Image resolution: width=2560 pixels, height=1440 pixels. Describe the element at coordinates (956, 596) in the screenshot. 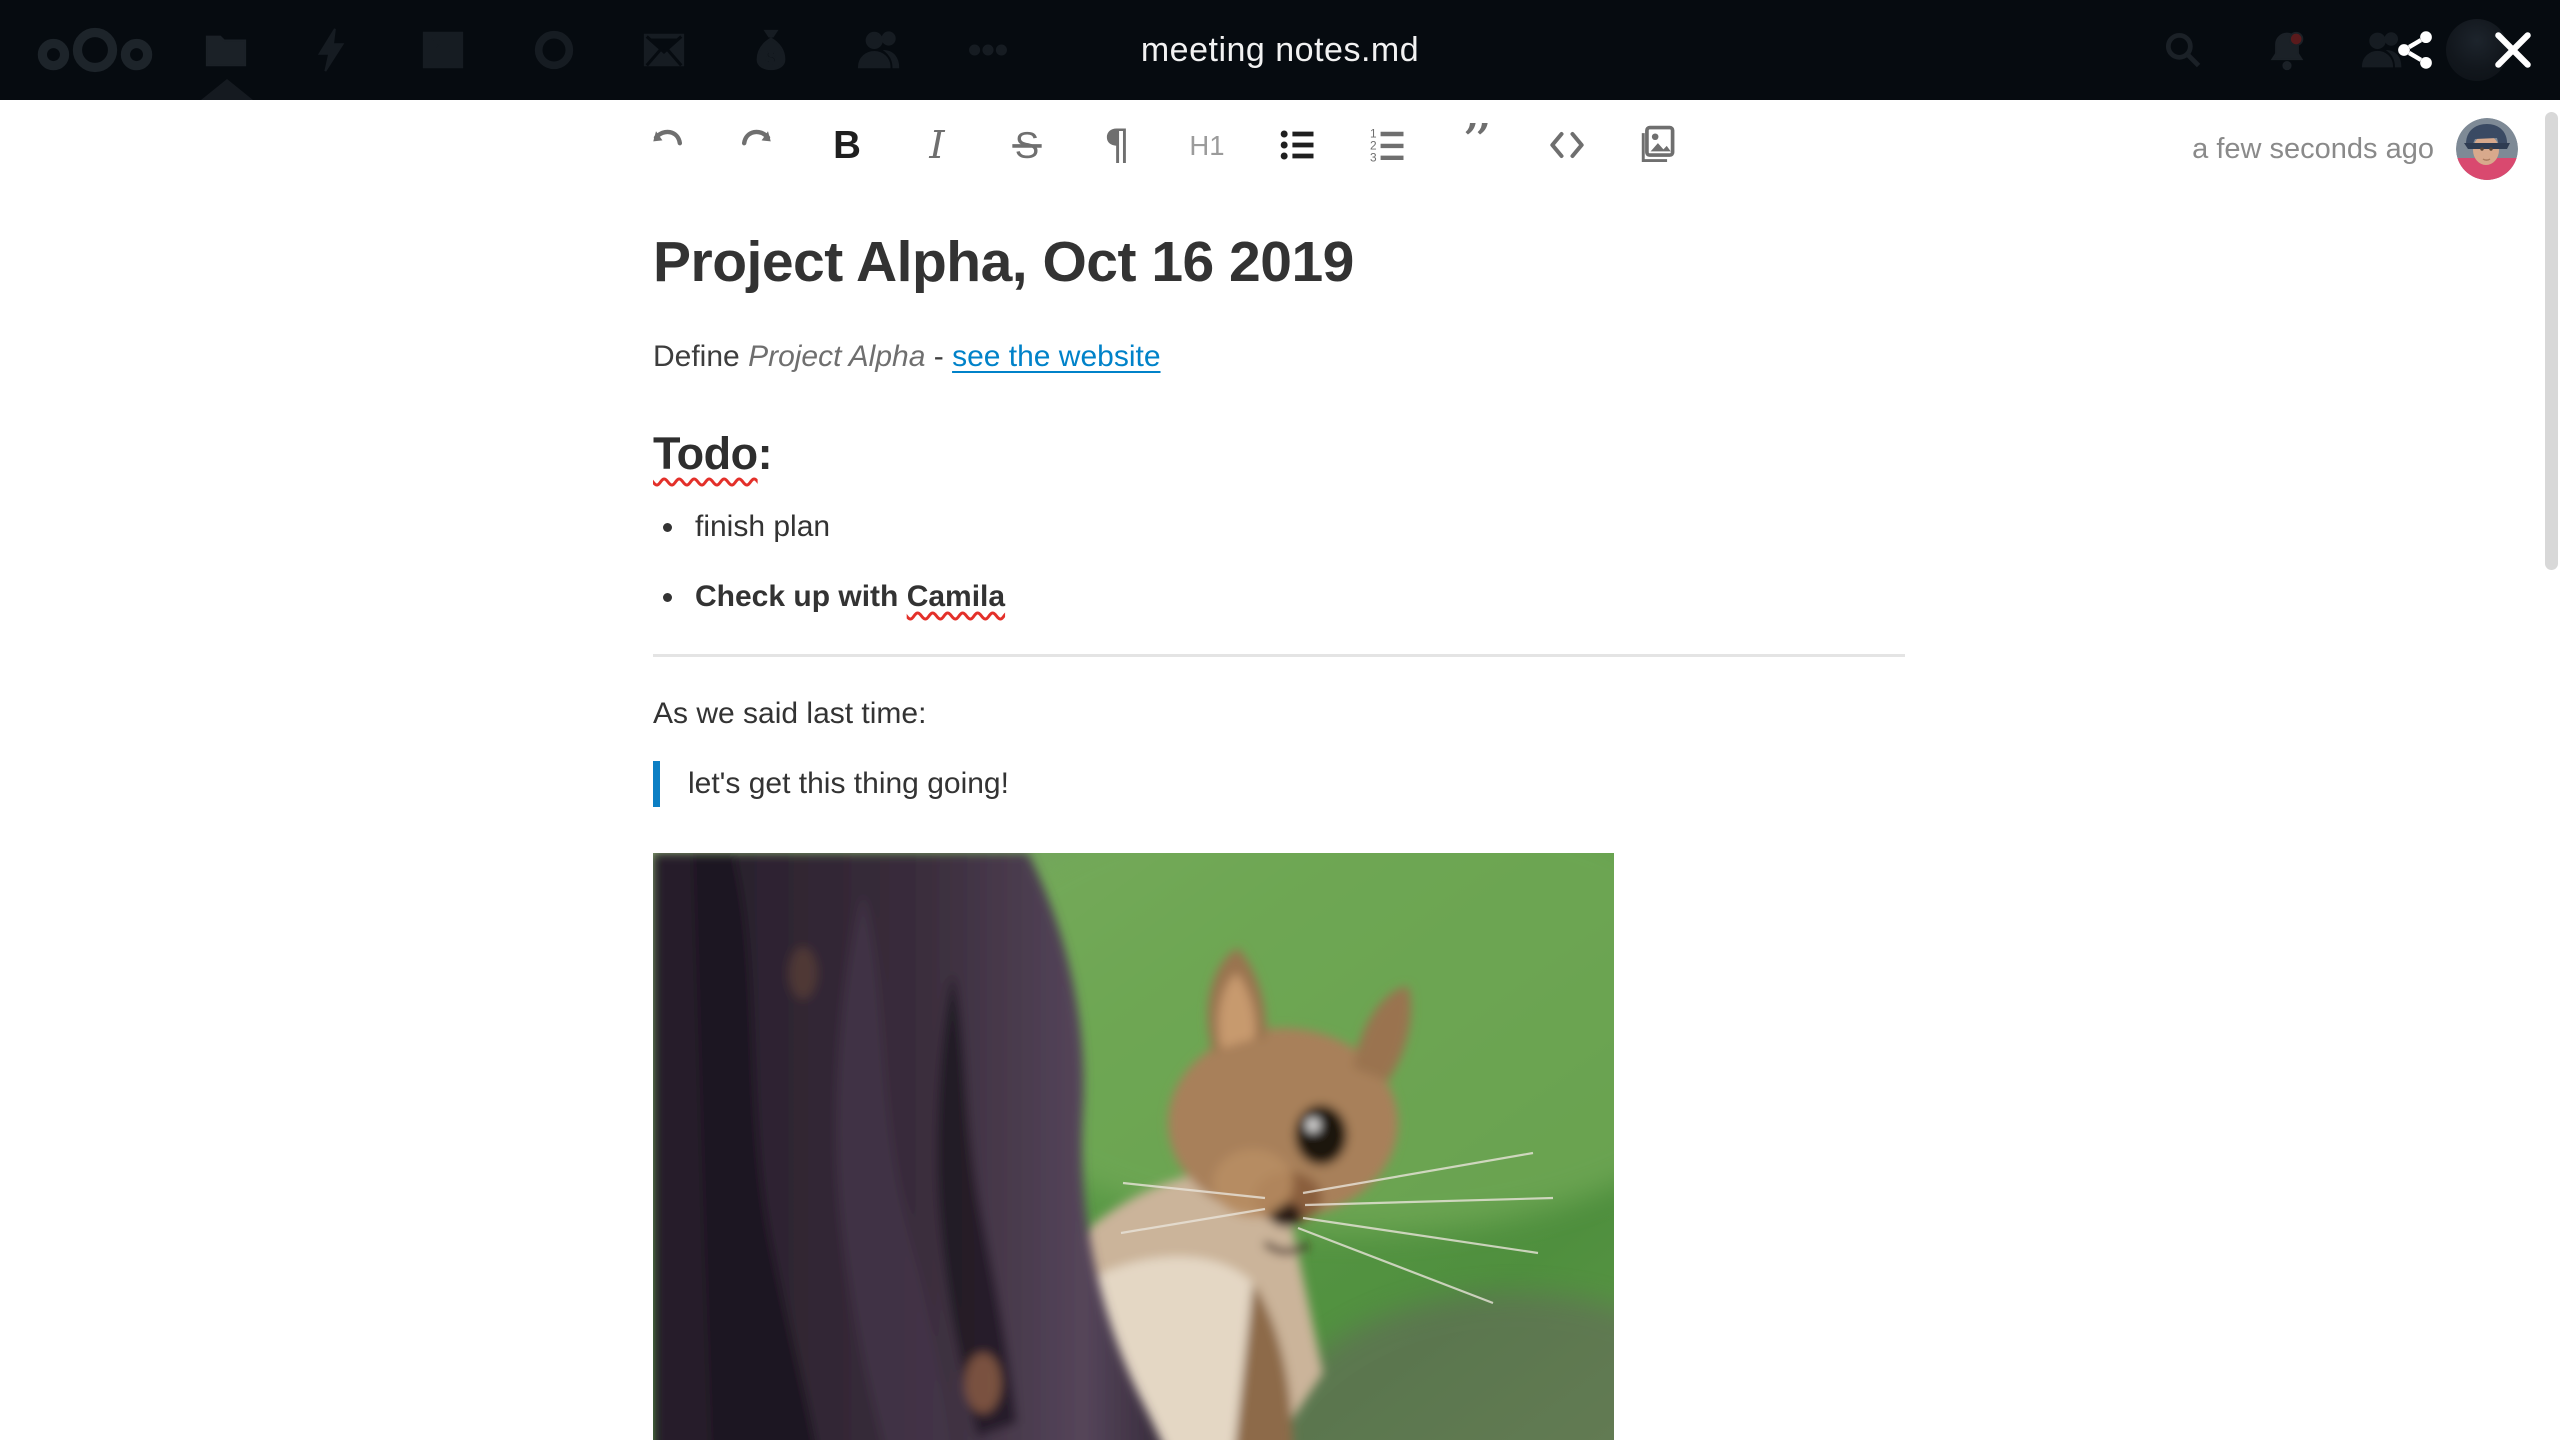

I see `misspelled-word: Camila` at that location.